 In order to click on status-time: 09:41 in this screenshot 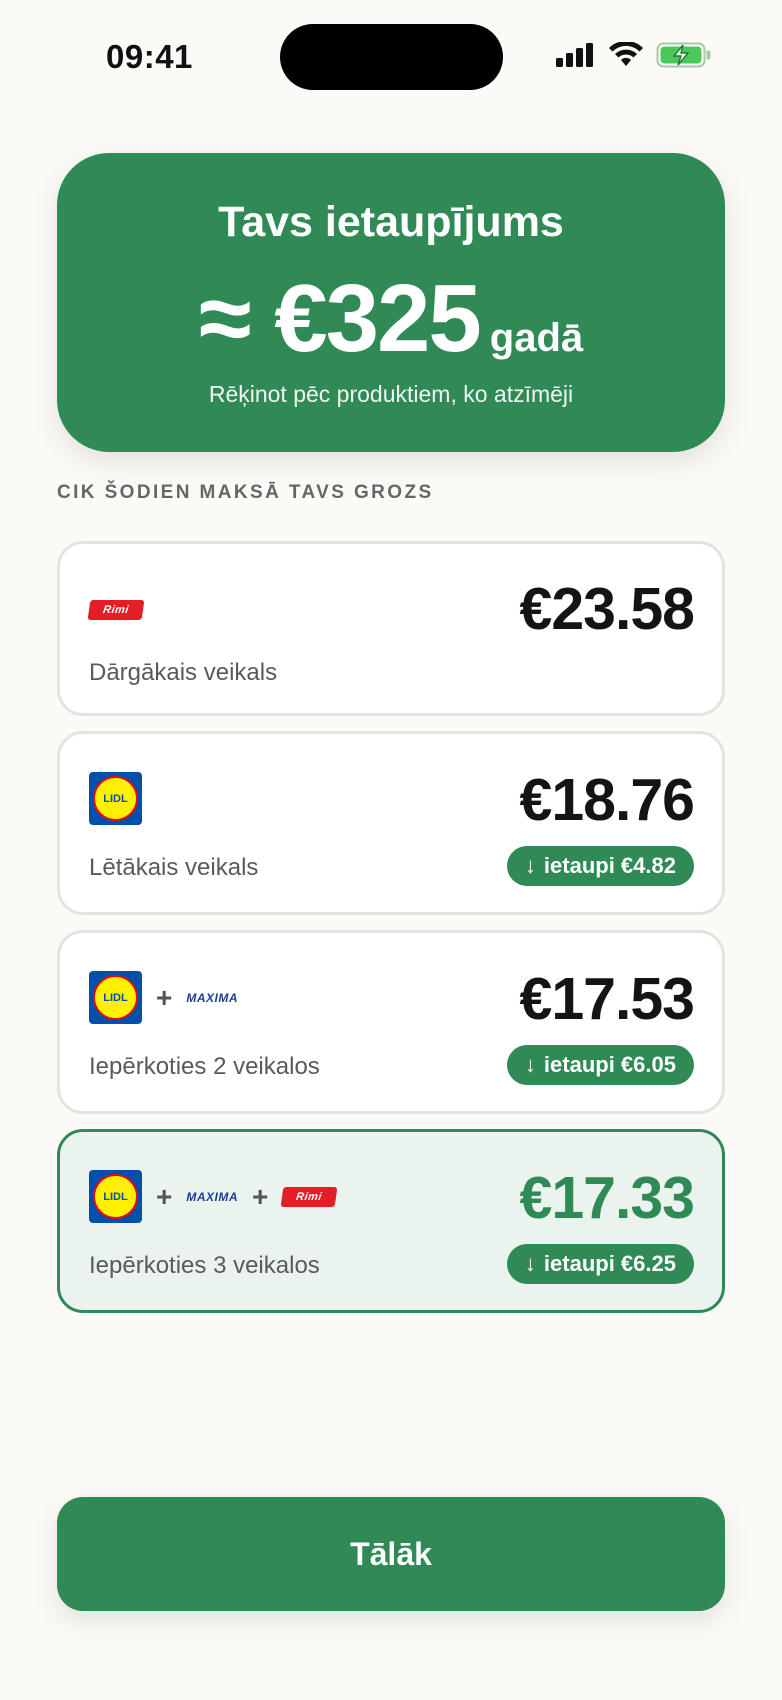, I will do `click(149, 56)`.